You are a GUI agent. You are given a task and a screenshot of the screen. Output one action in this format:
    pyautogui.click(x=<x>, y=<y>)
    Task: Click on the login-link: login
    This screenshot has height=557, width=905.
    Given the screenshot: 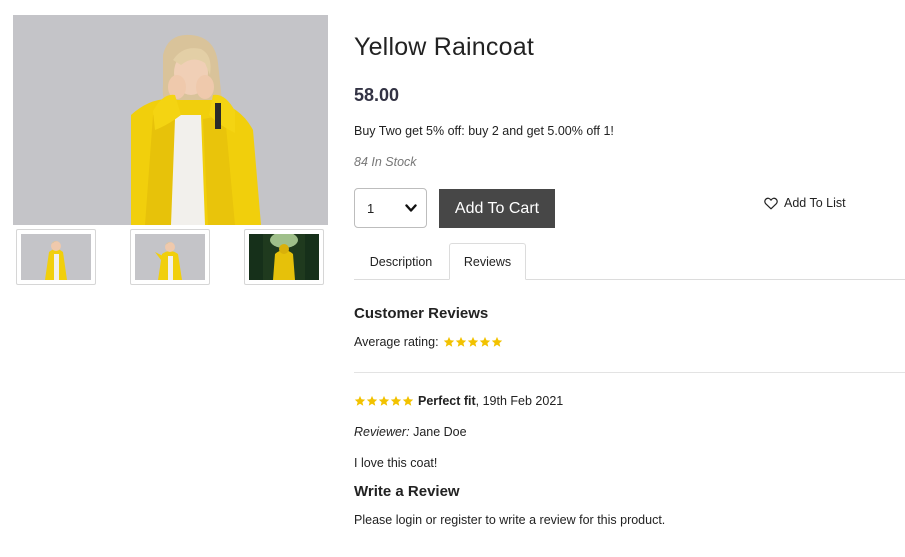 What is the action you would take?
    pyautogui.click(x=409, y=520)
    